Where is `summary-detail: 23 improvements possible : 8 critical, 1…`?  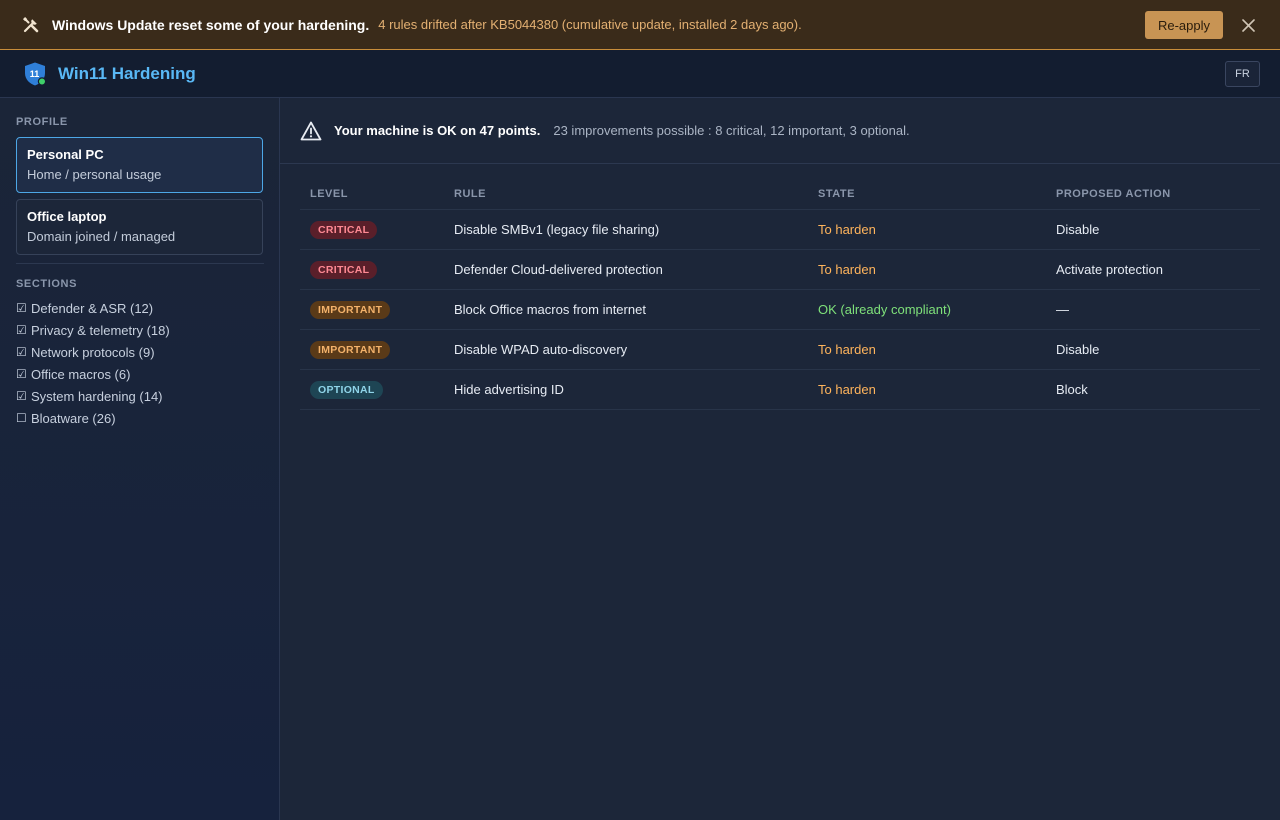 summary-detail: 23 improvements possible : 8 critical, 1… is located at coordinates (731, 130).